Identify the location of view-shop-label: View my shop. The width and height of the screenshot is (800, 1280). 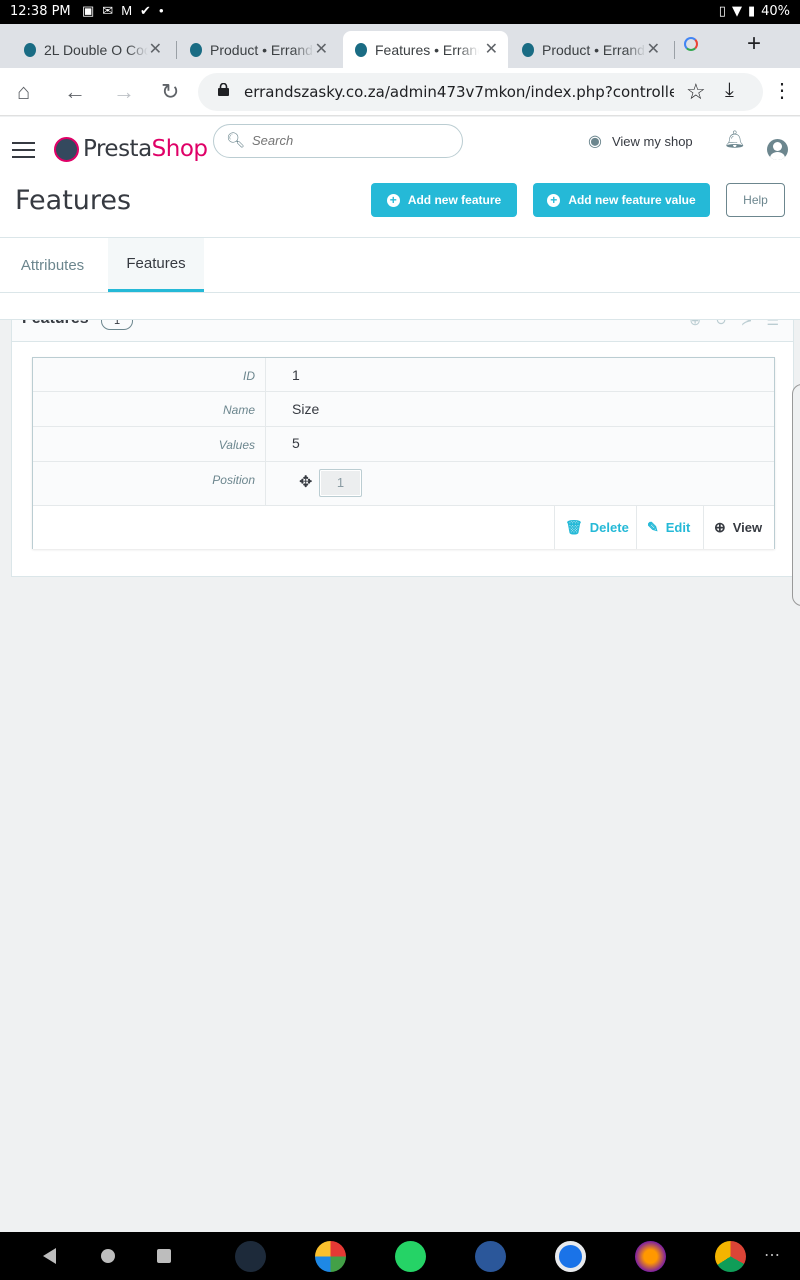
(652, 141).